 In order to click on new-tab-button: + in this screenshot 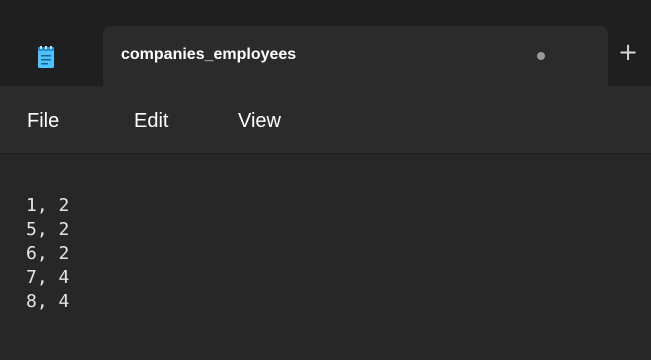, I will do `click(628, 52)`.